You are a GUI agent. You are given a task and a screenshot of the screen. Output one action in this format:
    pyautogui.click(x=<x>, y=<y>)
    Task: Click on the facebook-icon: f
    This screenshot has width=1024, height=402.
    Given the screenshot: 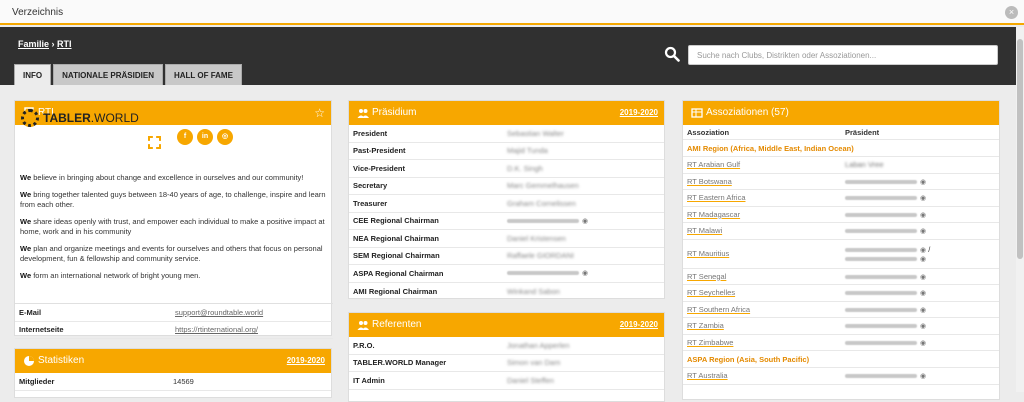 What is the action you would take?
    pyautogui.click(x=185, y=137)
    